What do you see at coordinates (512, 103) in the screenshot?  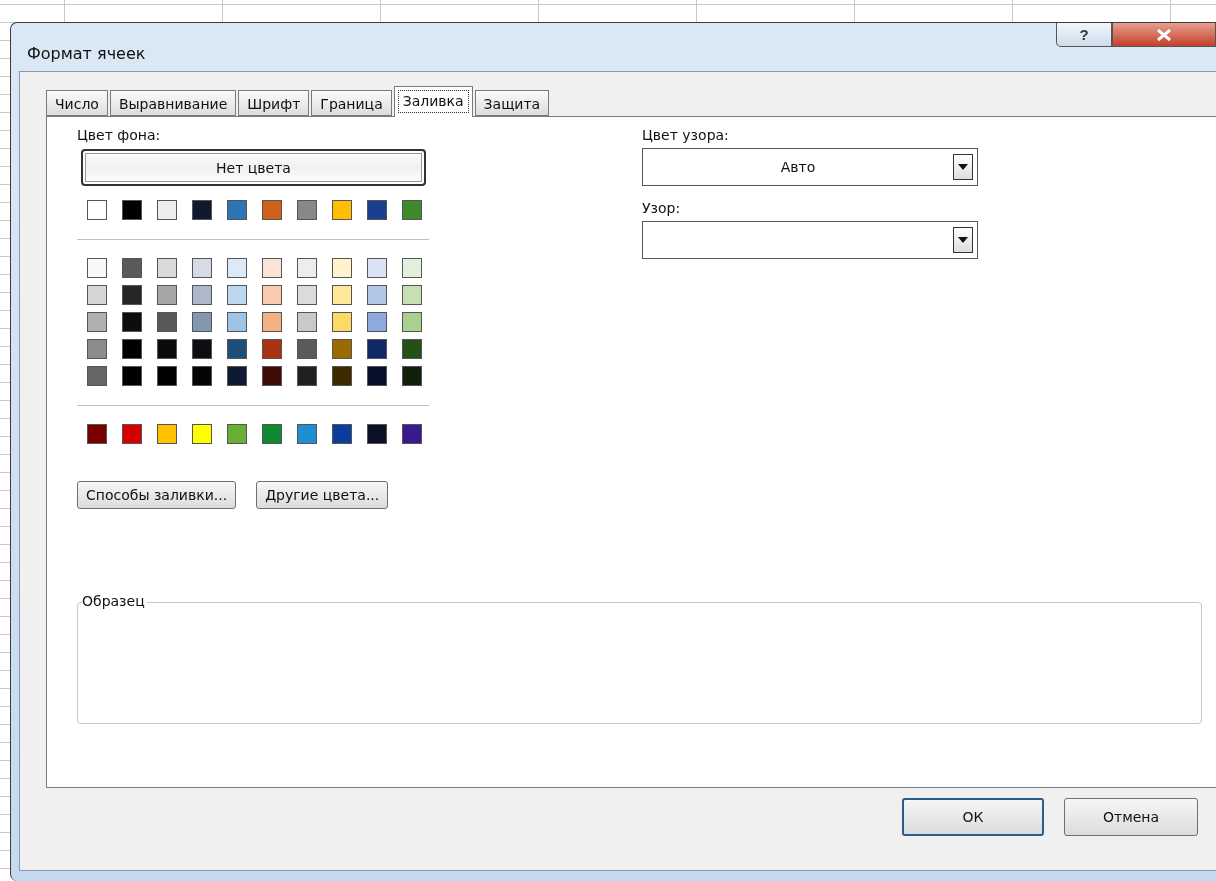 I see `tab: Защита` at bounding box center [512, 103].